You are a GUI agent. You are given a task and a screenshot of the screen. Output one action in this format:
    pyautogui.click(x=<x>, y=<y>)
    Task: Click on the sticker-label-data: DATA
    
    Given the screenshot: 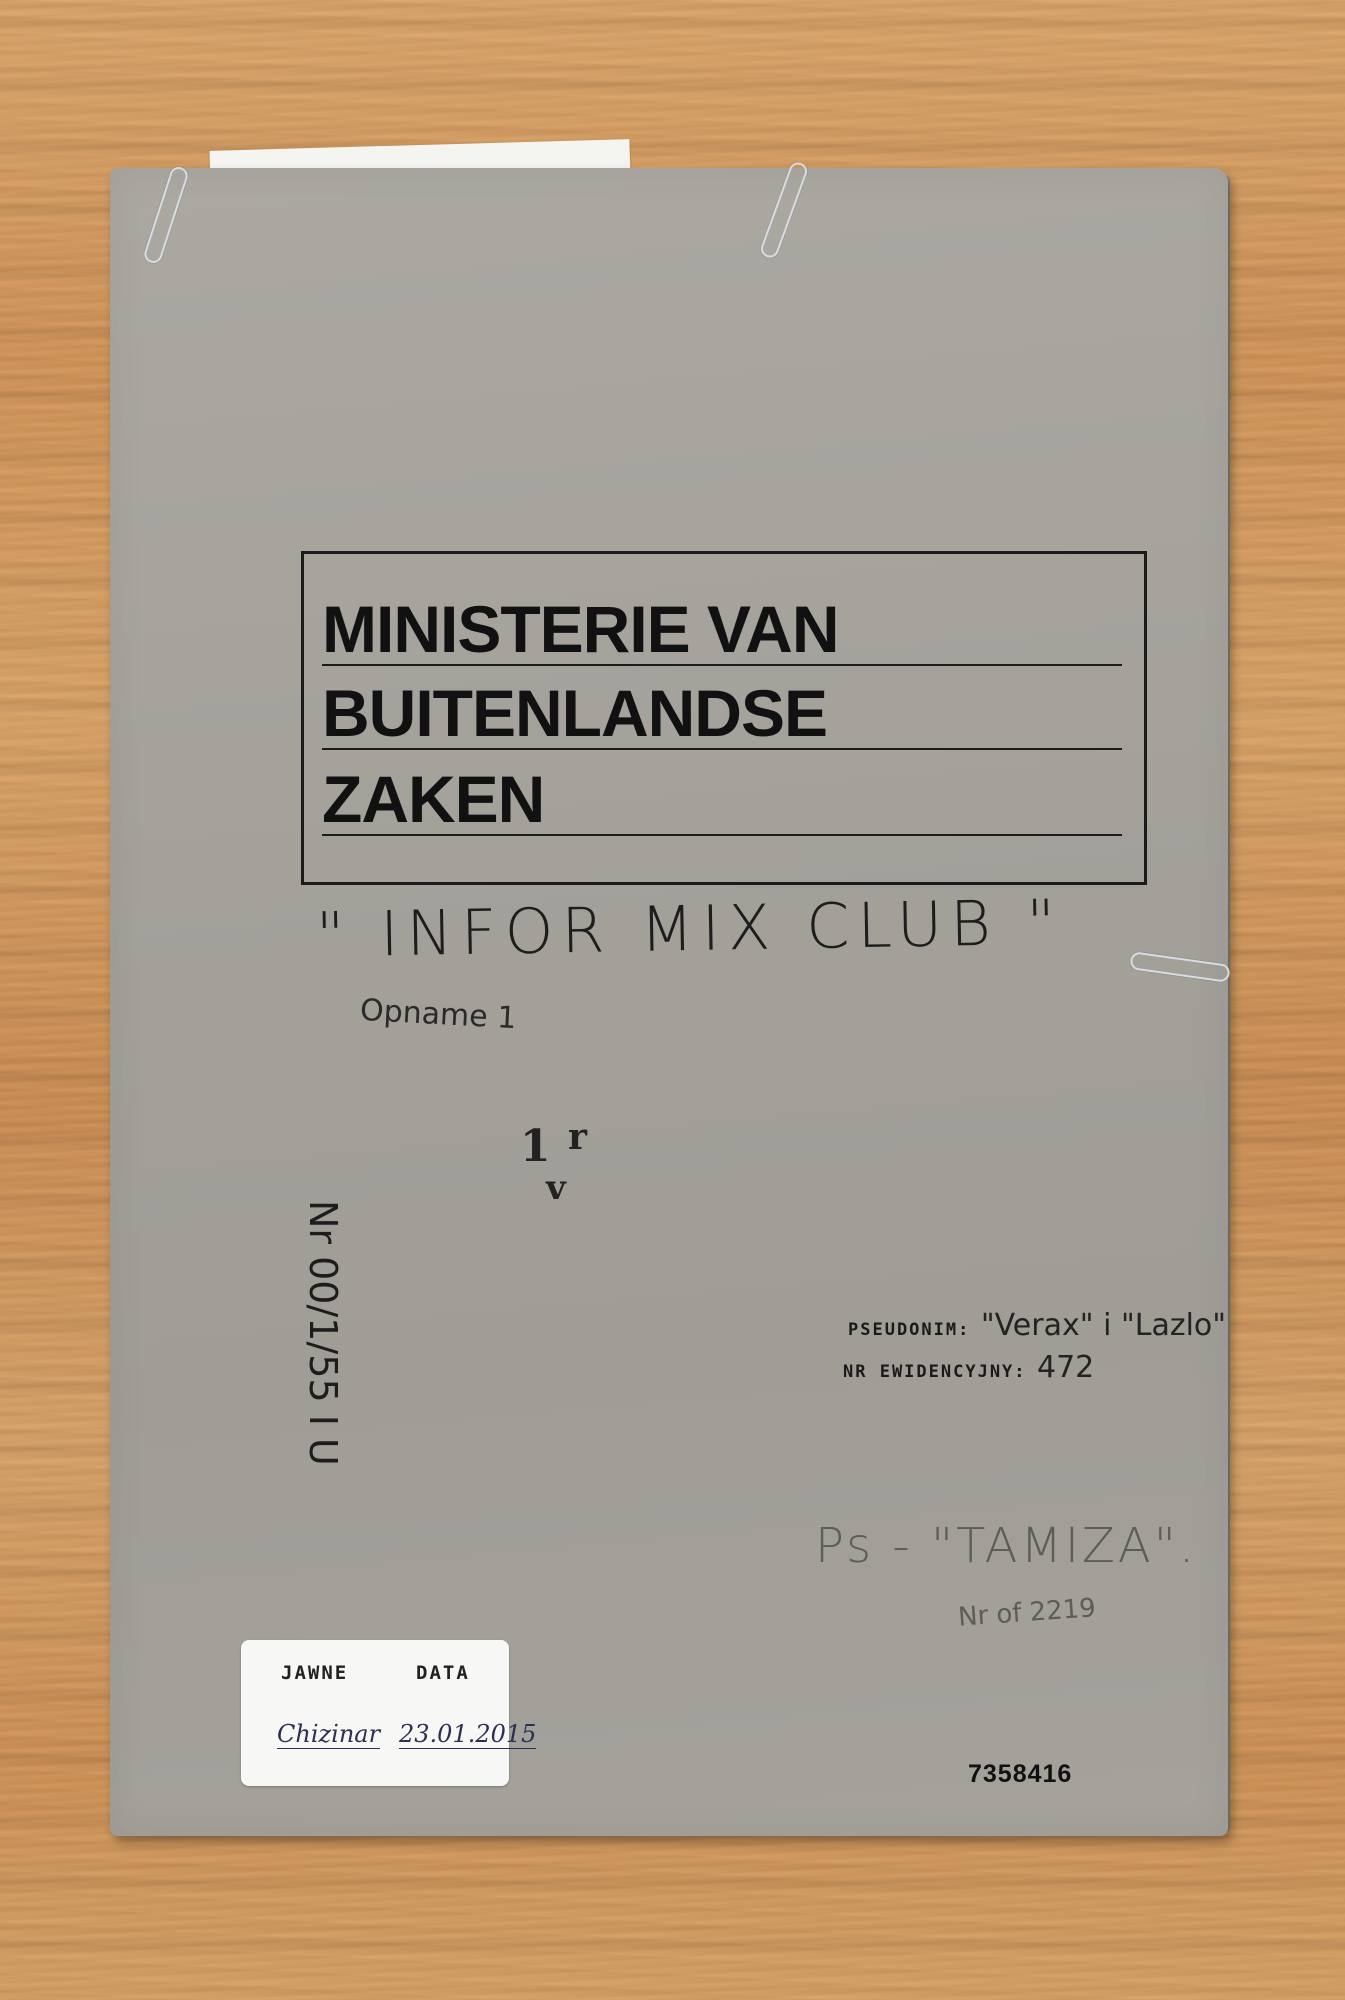 What is the action you would take?
    pyautogui.click(x=443, y=1673)
    